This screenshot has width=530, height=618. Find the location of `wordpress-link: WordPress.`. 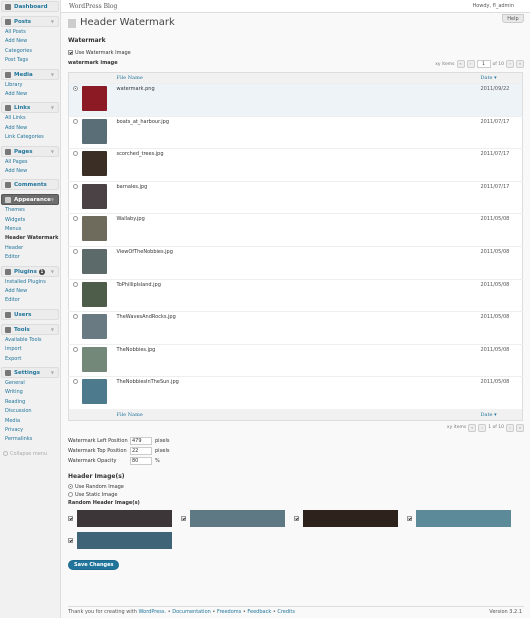

wordpress-link: WordPress. is located at coordinates (153, 612).